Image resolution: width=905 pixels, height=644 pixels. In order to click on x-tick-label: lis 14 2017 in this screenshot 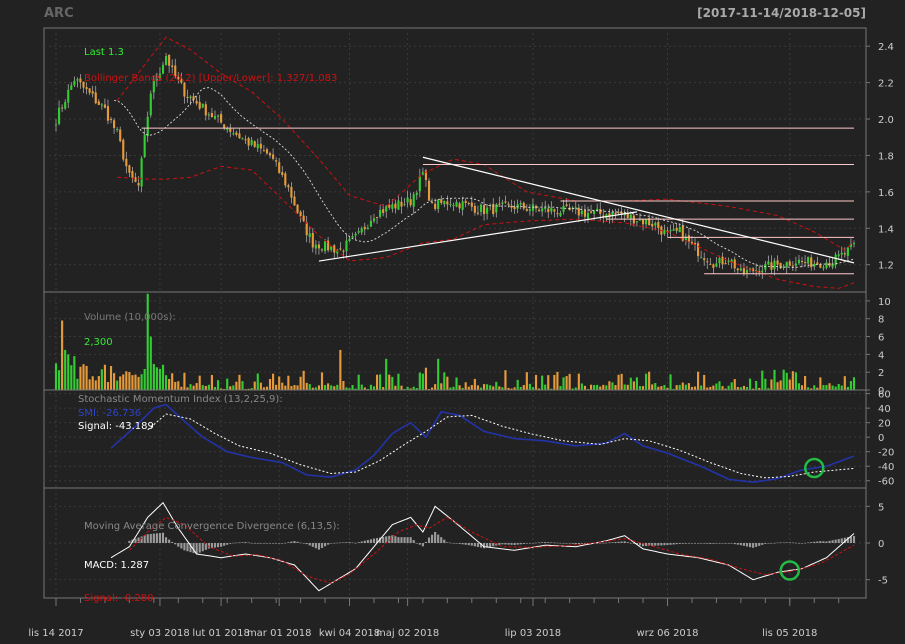, I will do `click(55, 633)`.